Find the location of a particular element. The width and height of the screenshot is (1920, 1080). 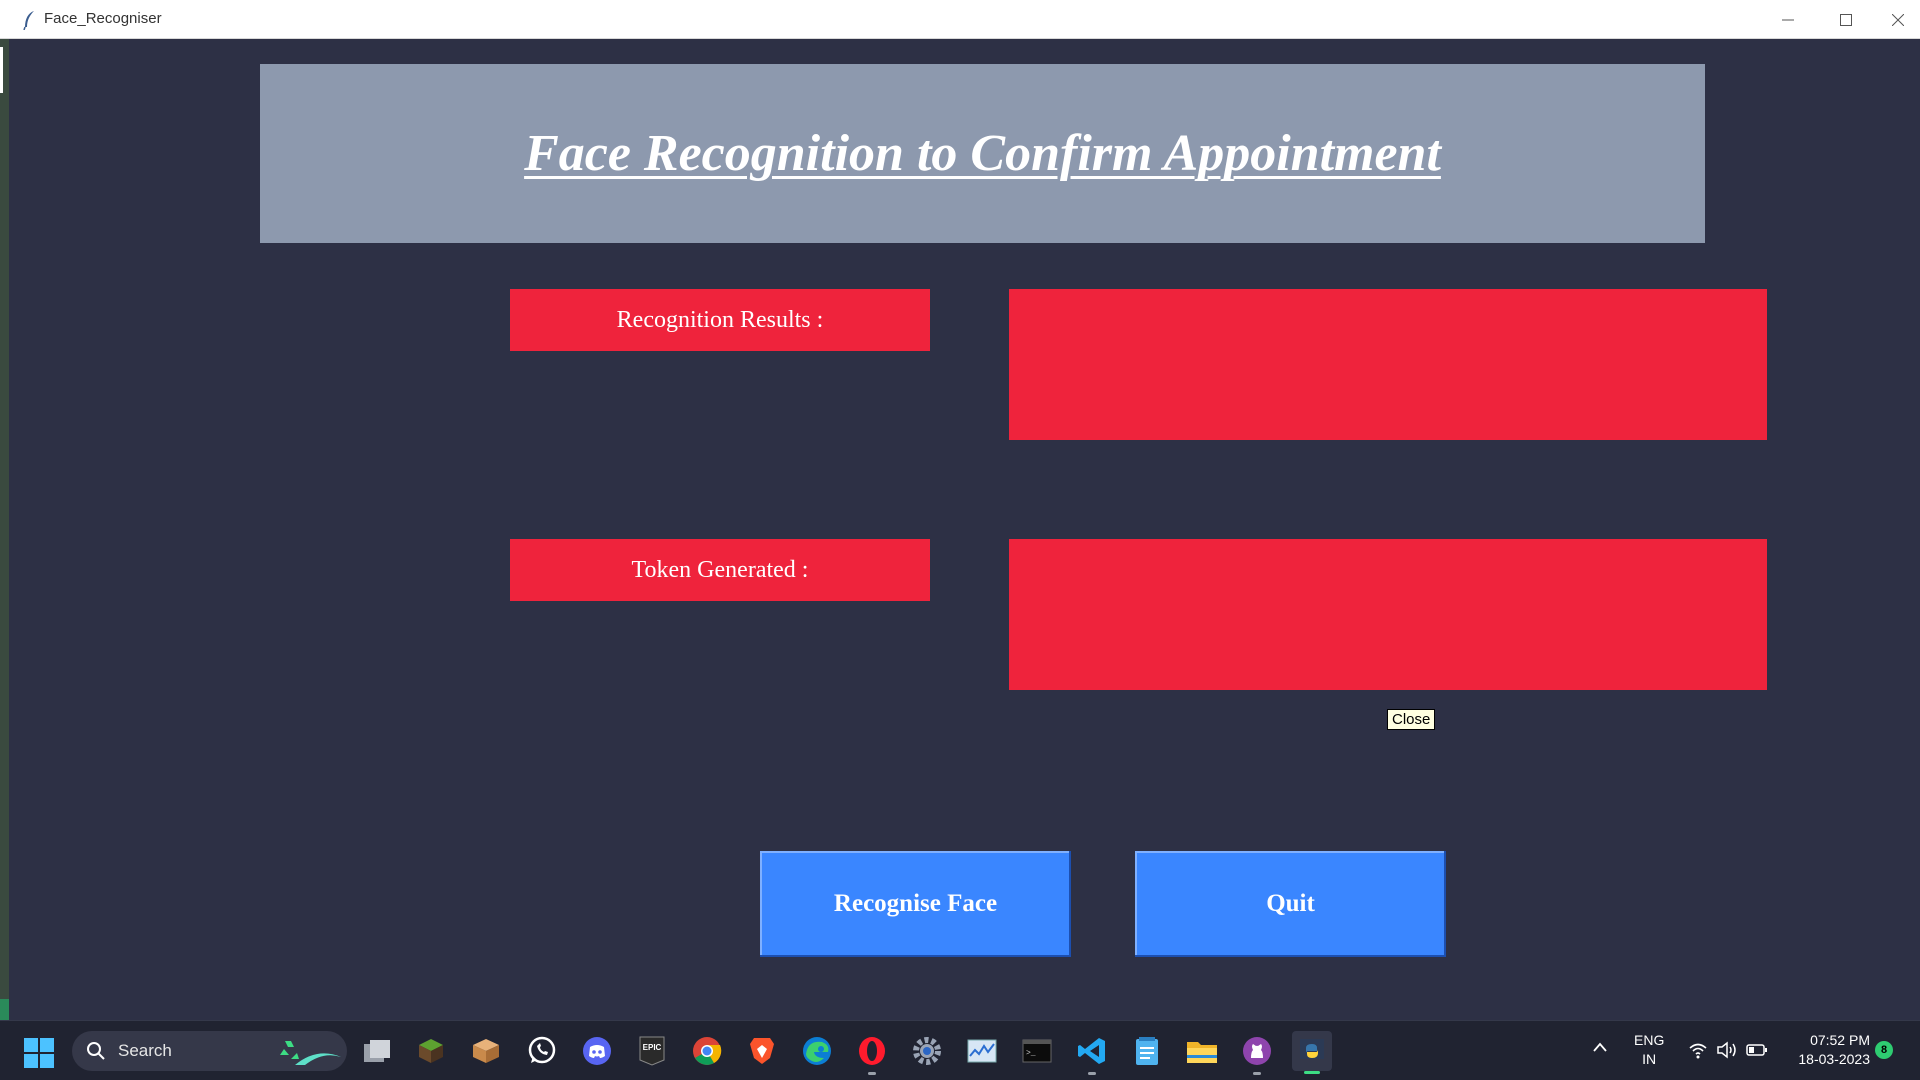

windows-start-icon is located at coordinates (39, 1053).